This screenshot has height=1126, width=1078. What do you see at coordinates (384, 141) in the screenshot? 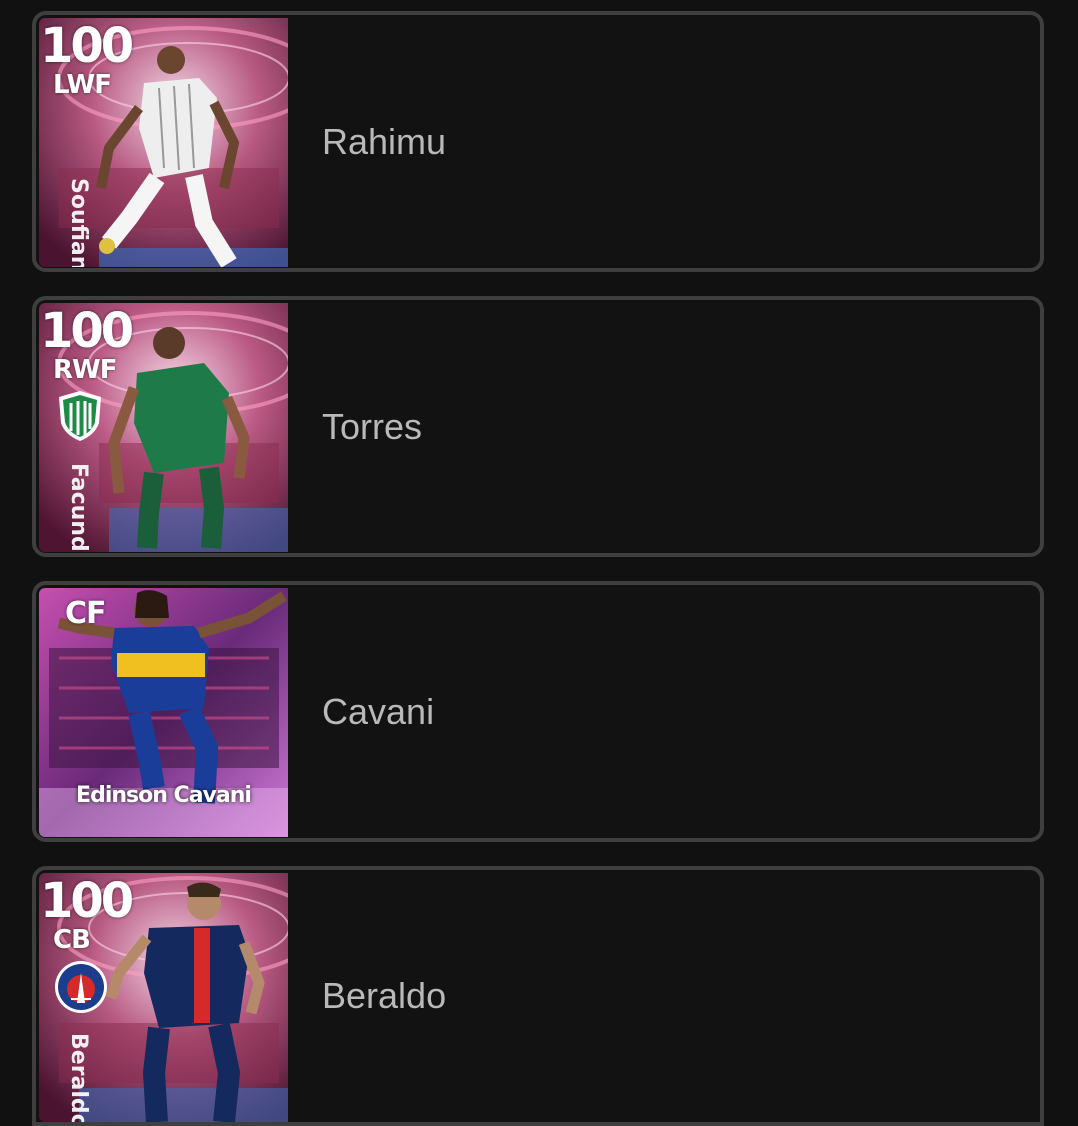
I see `player-name: Rahimu` at bounding box center [384, 141].